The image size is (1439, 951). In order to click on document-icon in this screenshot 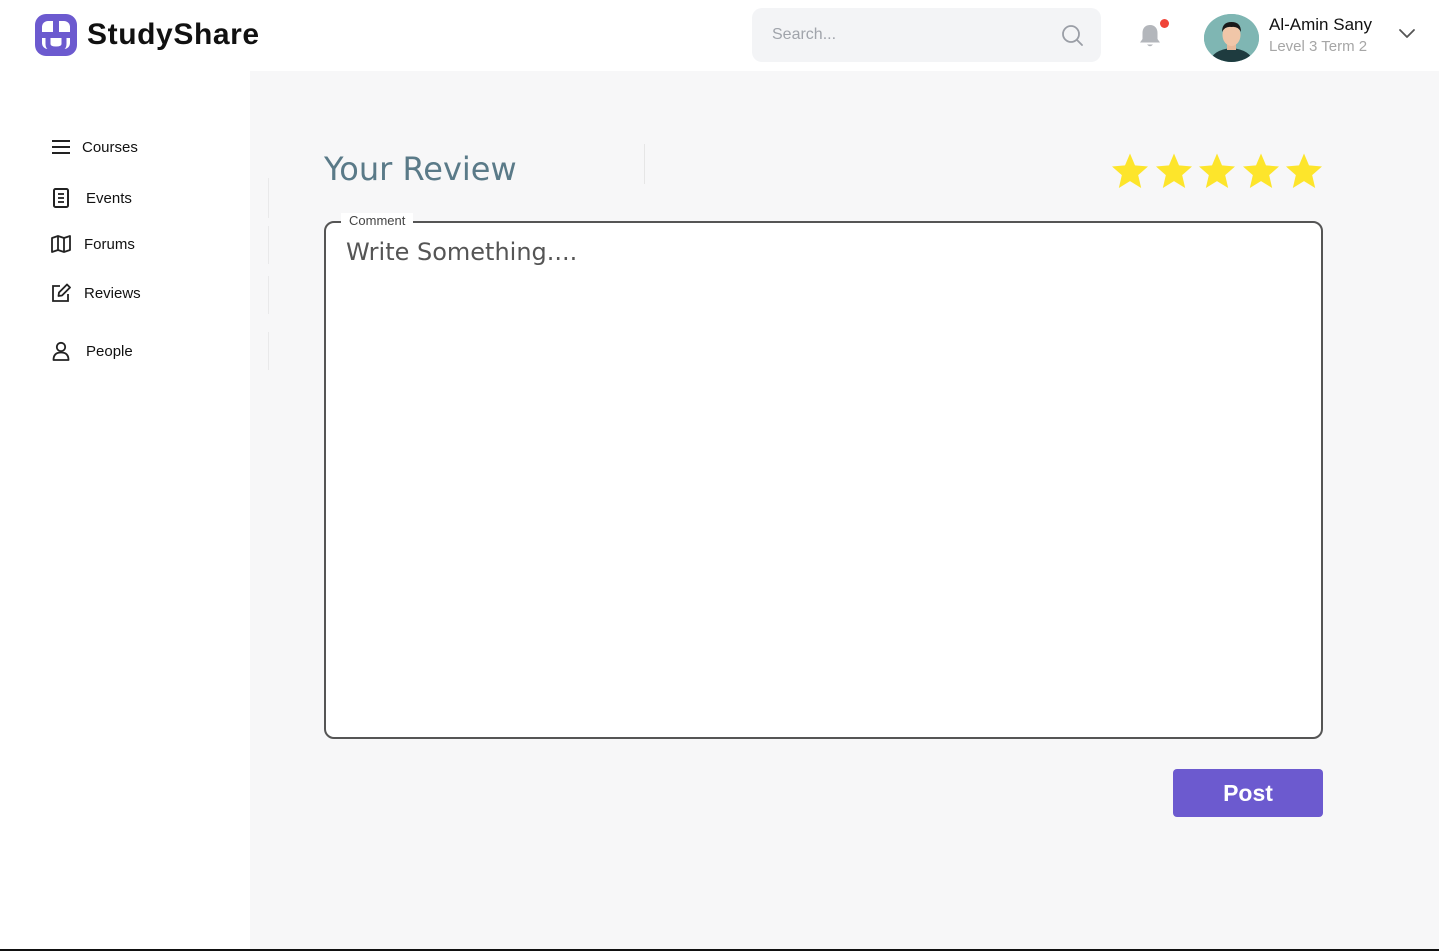, I will do `click(61, 198)`.